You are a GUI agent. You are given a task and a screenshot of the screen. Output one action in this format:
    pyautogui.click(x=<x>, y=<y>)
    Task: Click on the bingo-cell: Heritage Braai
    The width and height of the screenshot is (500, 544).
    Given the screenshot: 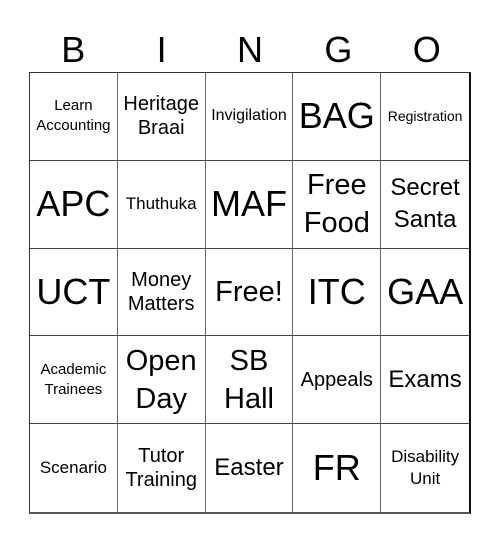 What is the action you would take?
    pyautogui.click(x=161, y=117)
    